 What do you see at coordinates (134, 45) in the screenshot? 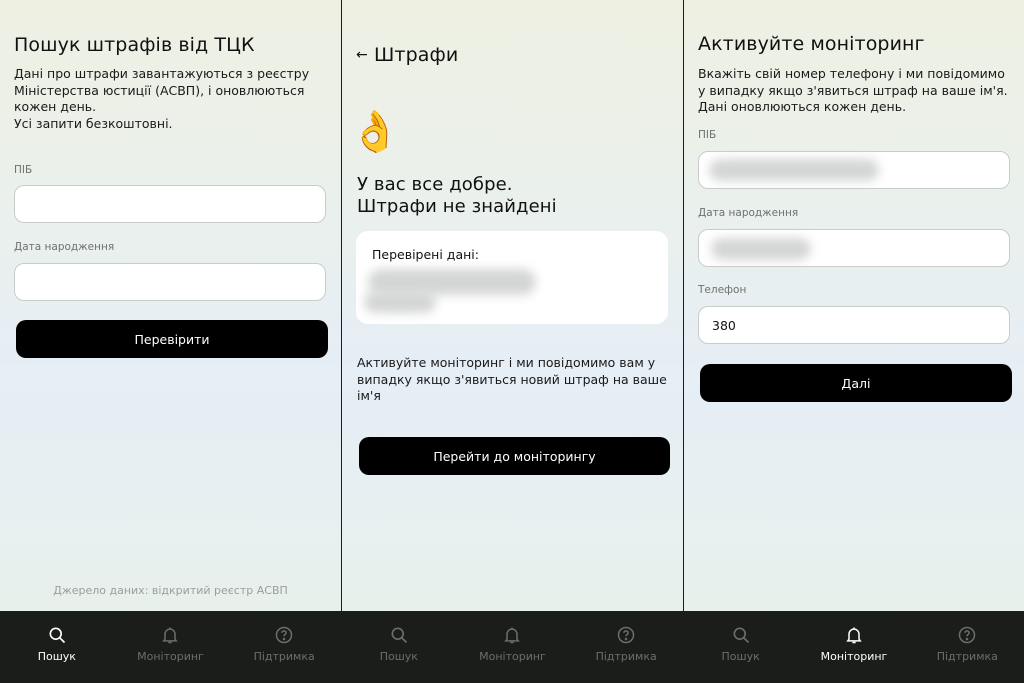
I see `page-title: Пошук штрафів від ТЦК` at bounding box center [134, 45].